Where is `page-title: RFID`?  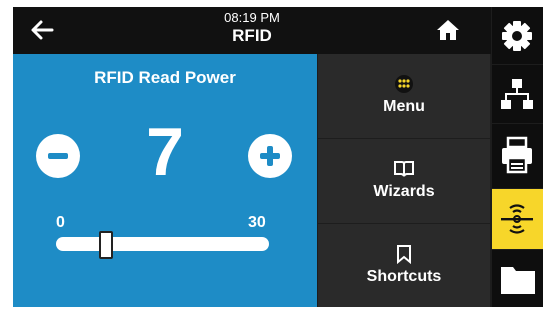 page-title: RFID is located at coordinates (252, 35).